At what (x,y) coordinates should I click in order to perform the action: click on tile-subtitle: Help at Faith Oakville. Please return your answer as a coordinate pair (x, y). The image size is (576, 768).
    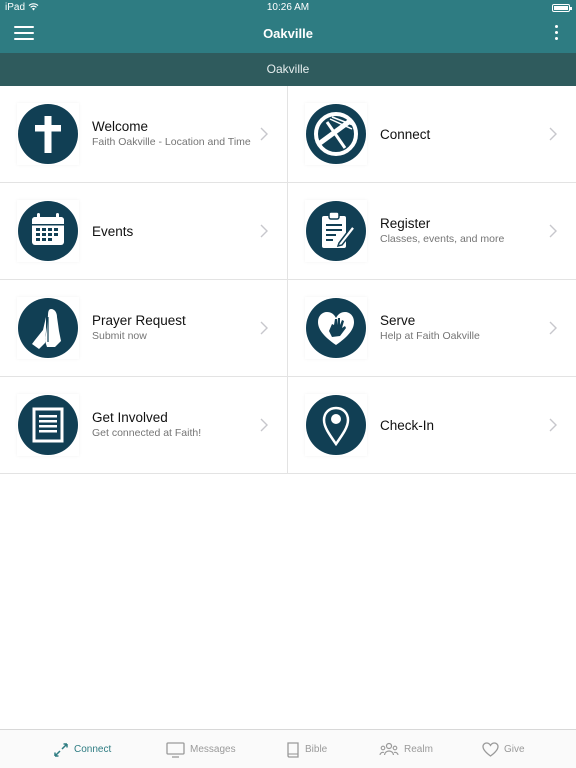
    Looking at the image, I should click on (430, 336).